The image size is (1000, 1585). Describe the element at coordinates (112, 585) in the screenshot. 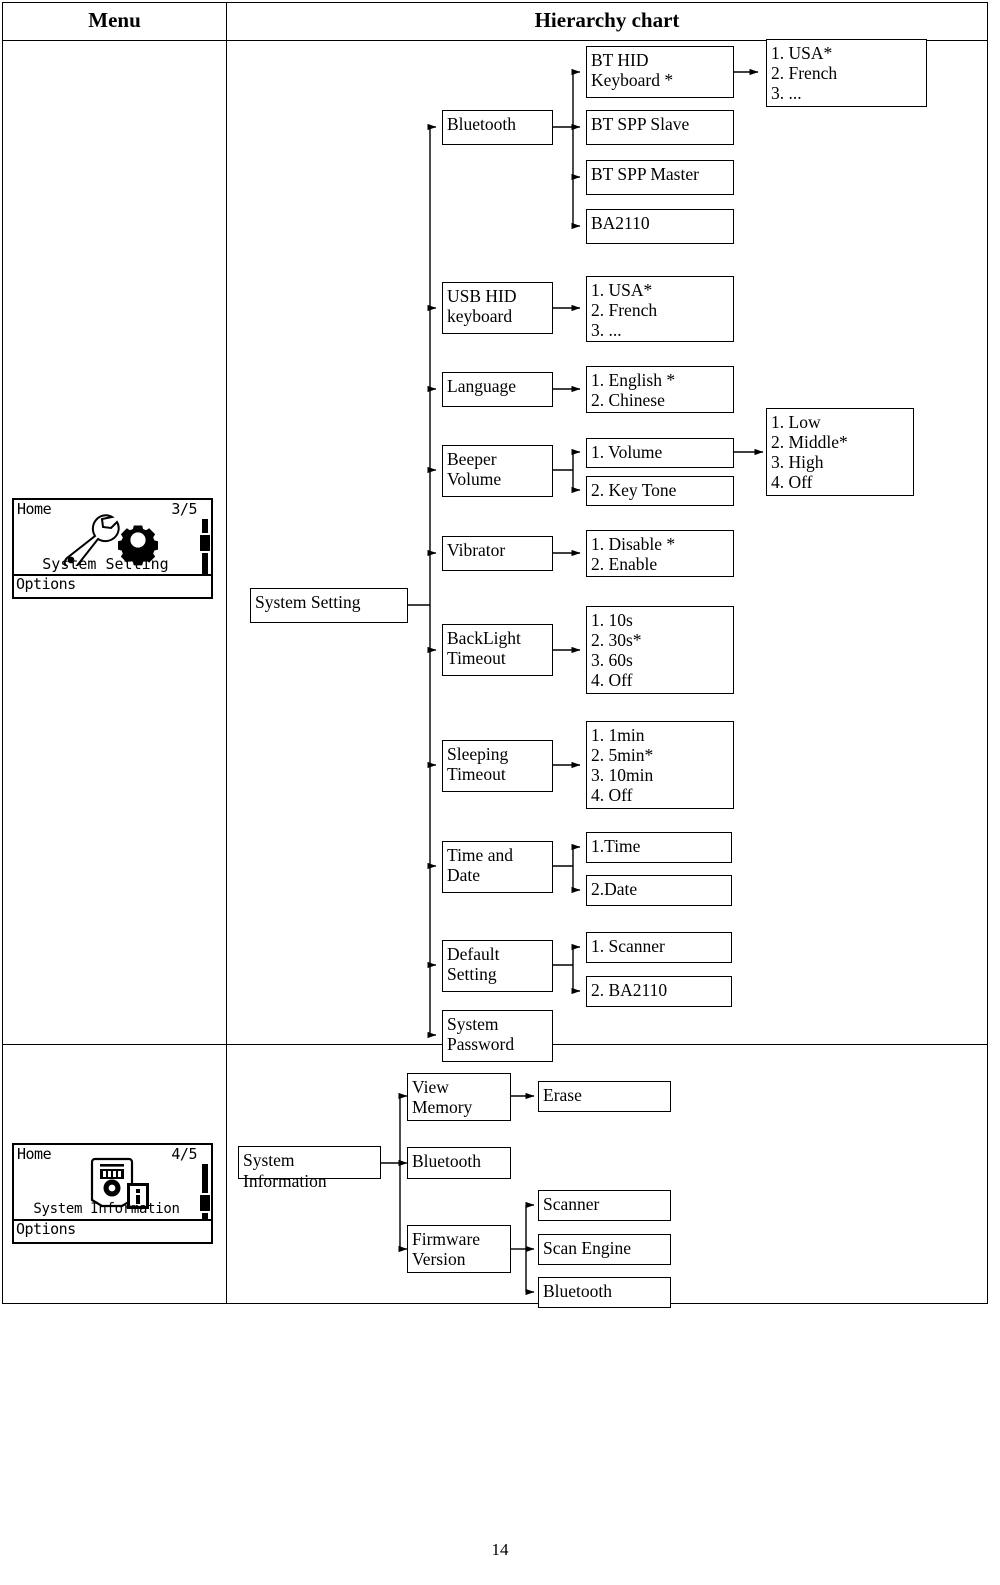

I see `lcd-status-bar-1: Options` at that location.